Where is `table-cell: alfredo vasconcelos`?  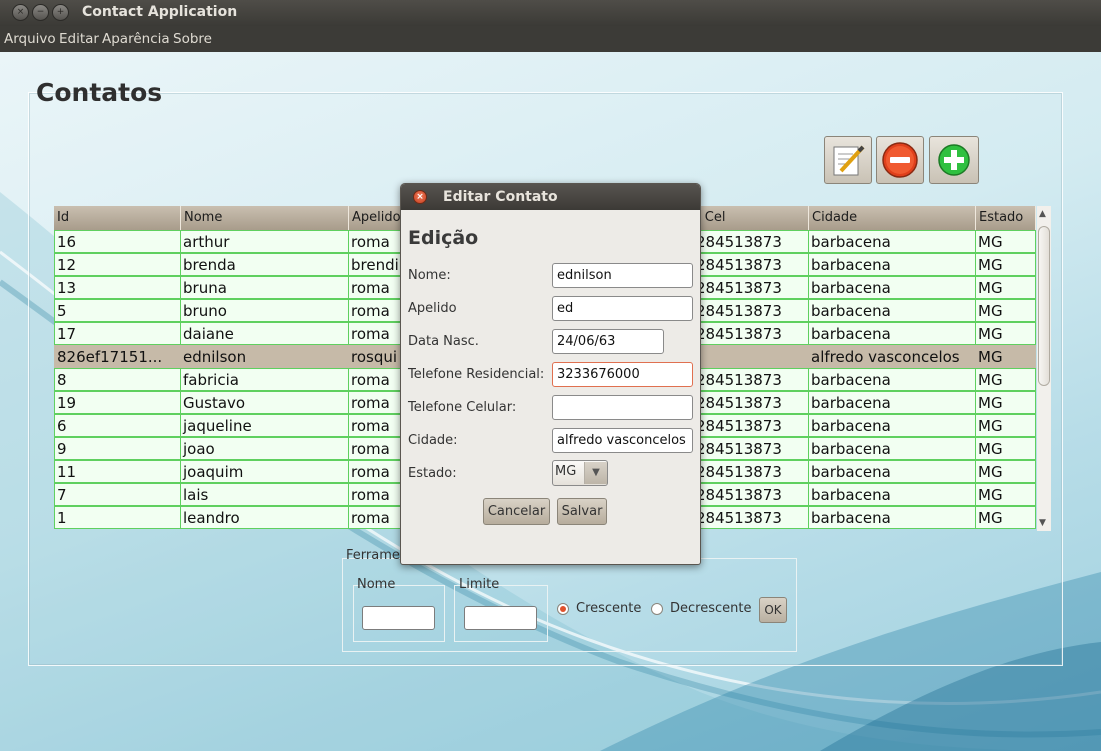 table-cell: alfredo vasconcelos is located at coordinates (892, 356).